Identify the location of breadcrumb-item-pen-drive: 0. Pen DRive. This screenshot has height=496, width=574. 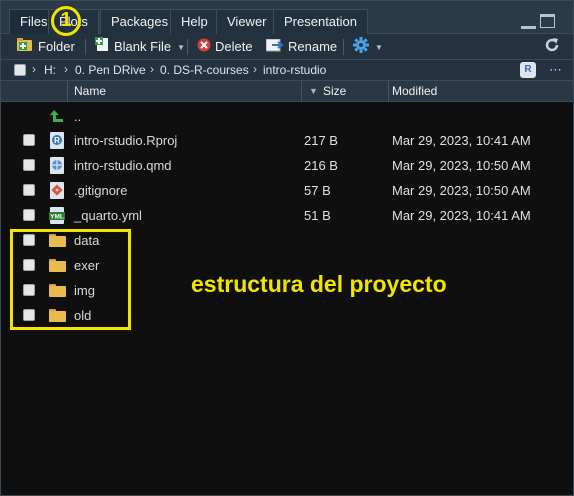
(110, 70).